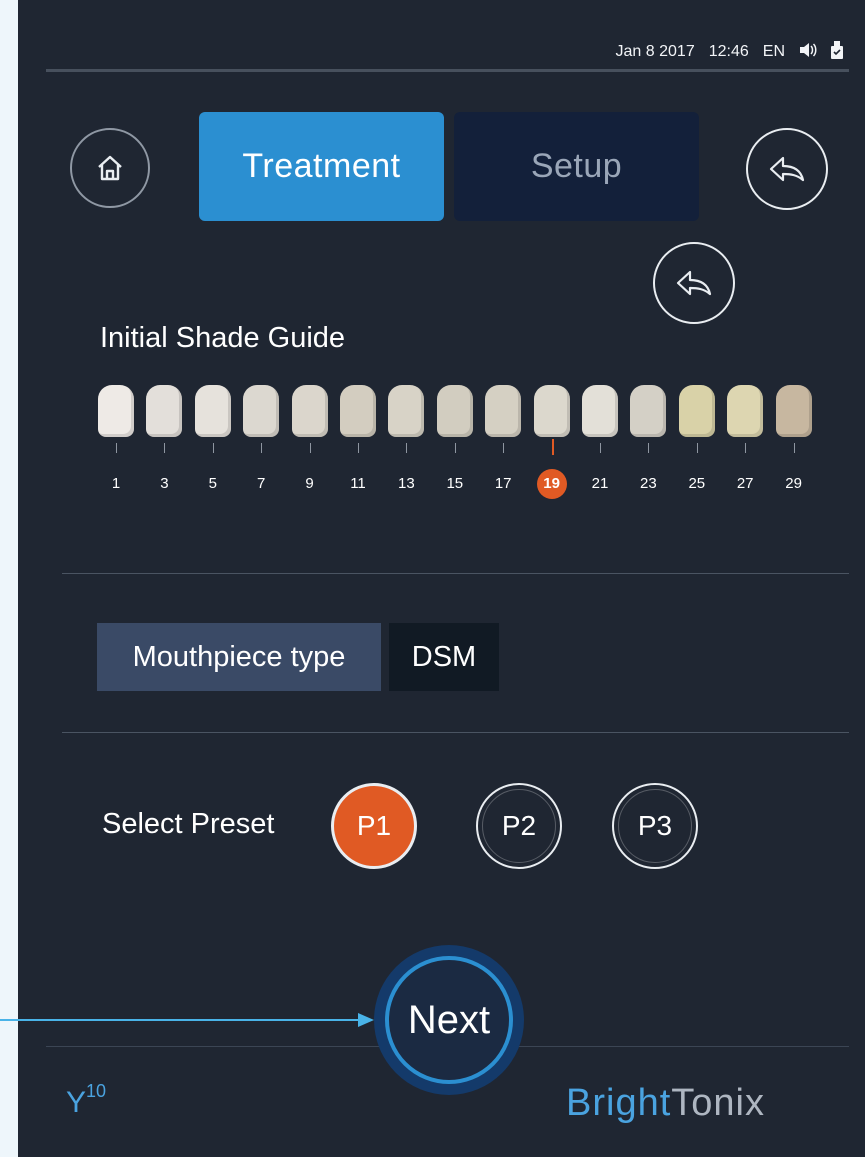  What do you see at coordinates (619, 1103) in the screenshot?
I see `brand-logo-part-1: Bright` at bounding box center [619, 1103].